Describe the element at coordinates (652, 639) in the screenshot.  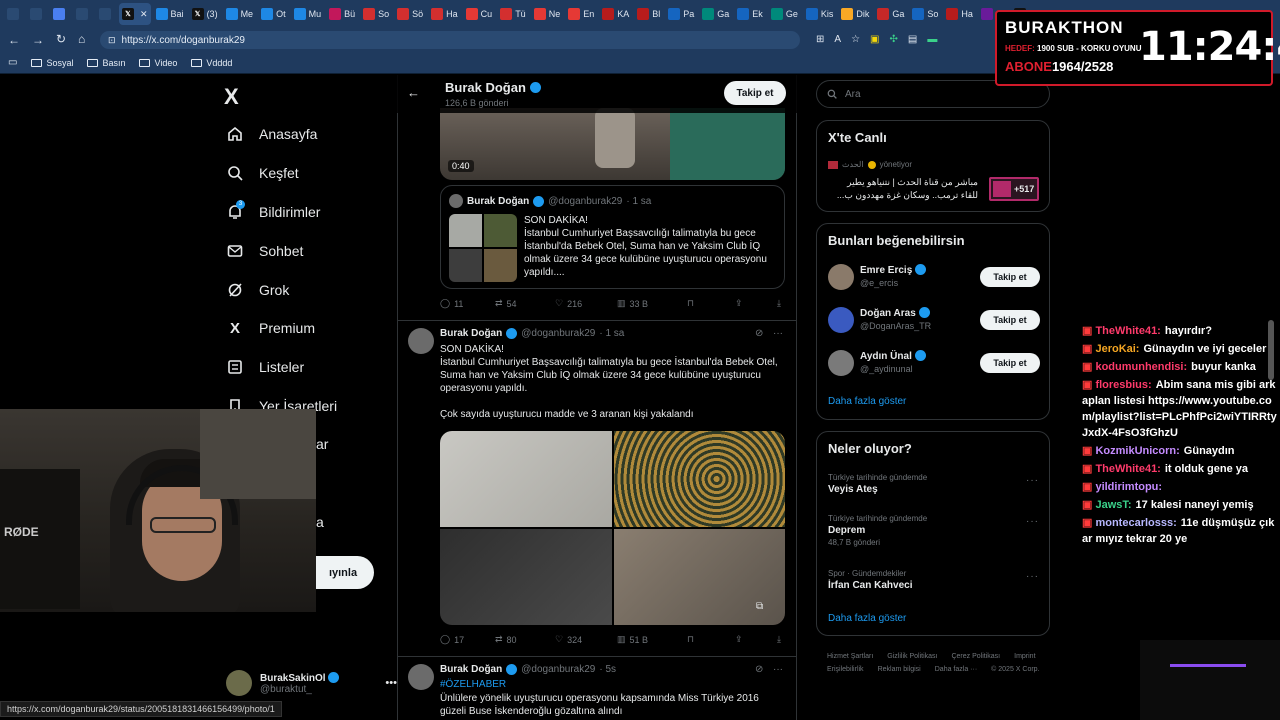
I see `views-button: ▥ 51 B` at that location.